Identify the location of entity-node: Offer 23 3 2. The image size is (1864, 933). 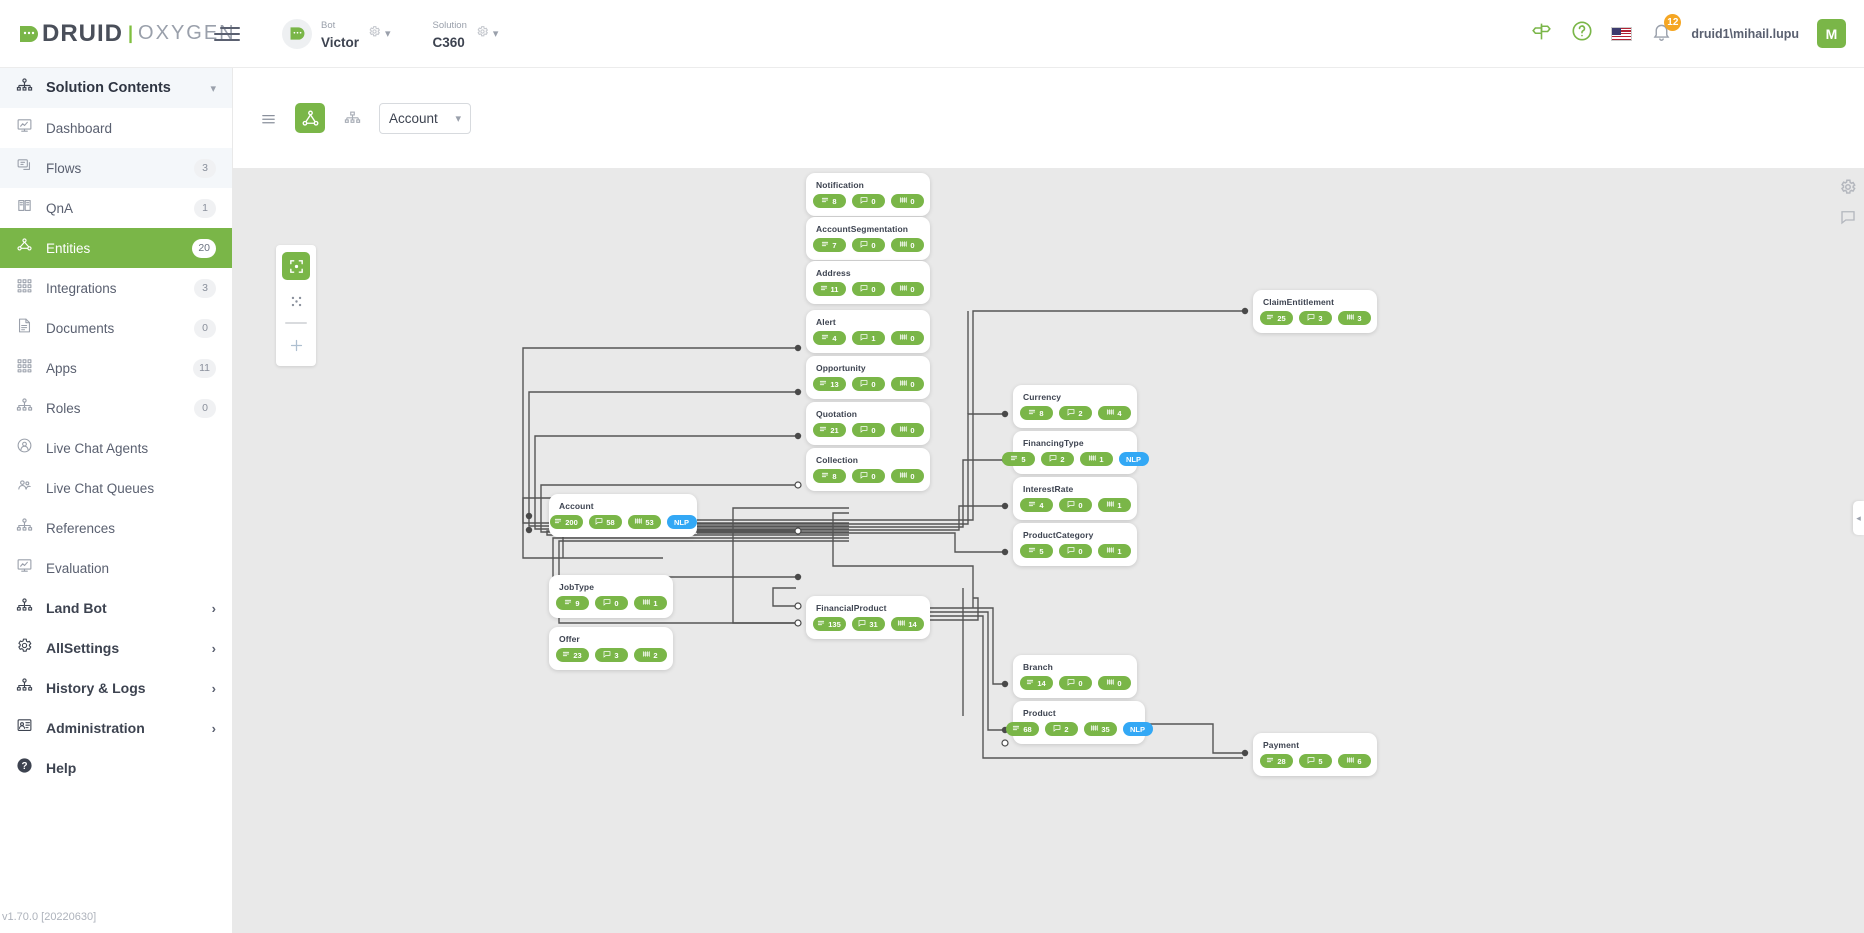
(611, 648).